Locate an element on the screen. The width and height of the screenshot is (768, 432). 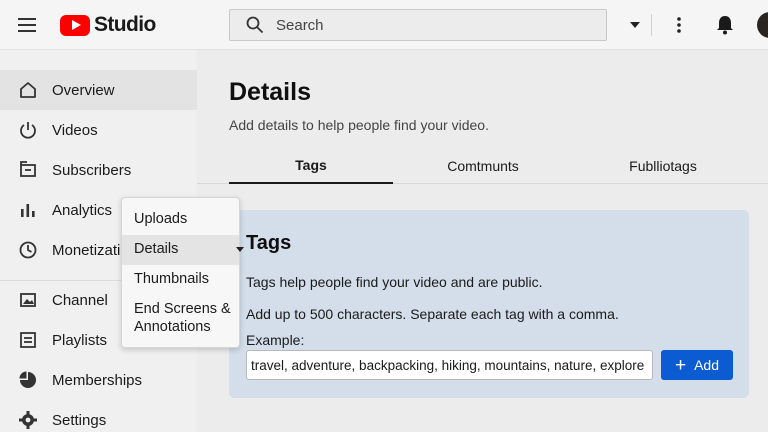
sidebar-item-label: Settings is located at coordinates (79, 420).